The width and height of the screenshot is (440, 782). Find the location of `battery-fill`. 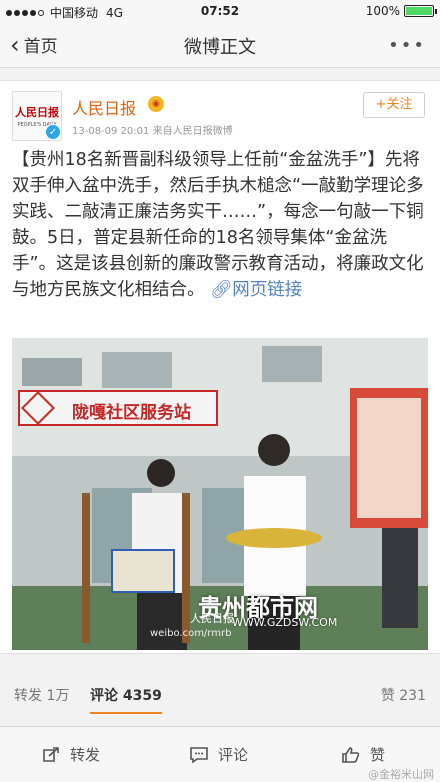

battery-fill is located at coordinates (419, 11).